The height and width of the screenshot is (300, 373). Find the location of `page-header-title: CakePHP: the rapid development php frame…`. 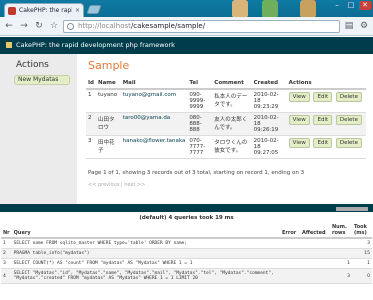

page-header-title: CakePHP: the rapid development php frame… is located at coordinates (95, 45).